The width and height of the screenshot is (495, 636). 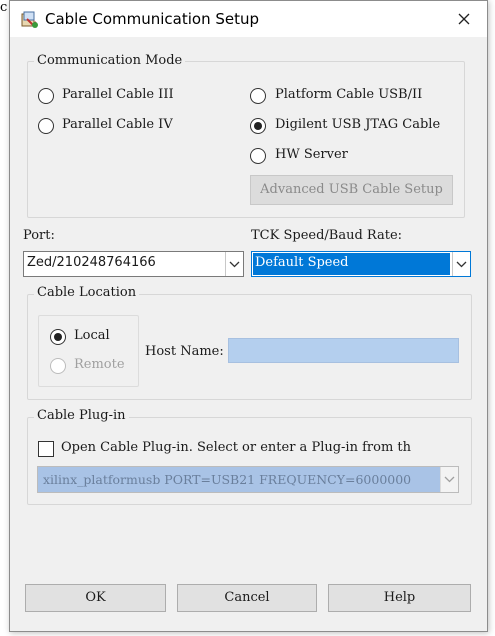 I want to click on advanced-usb-cable-setup-button: Advanced USB Cable Setup, so click(x=351, y=190).